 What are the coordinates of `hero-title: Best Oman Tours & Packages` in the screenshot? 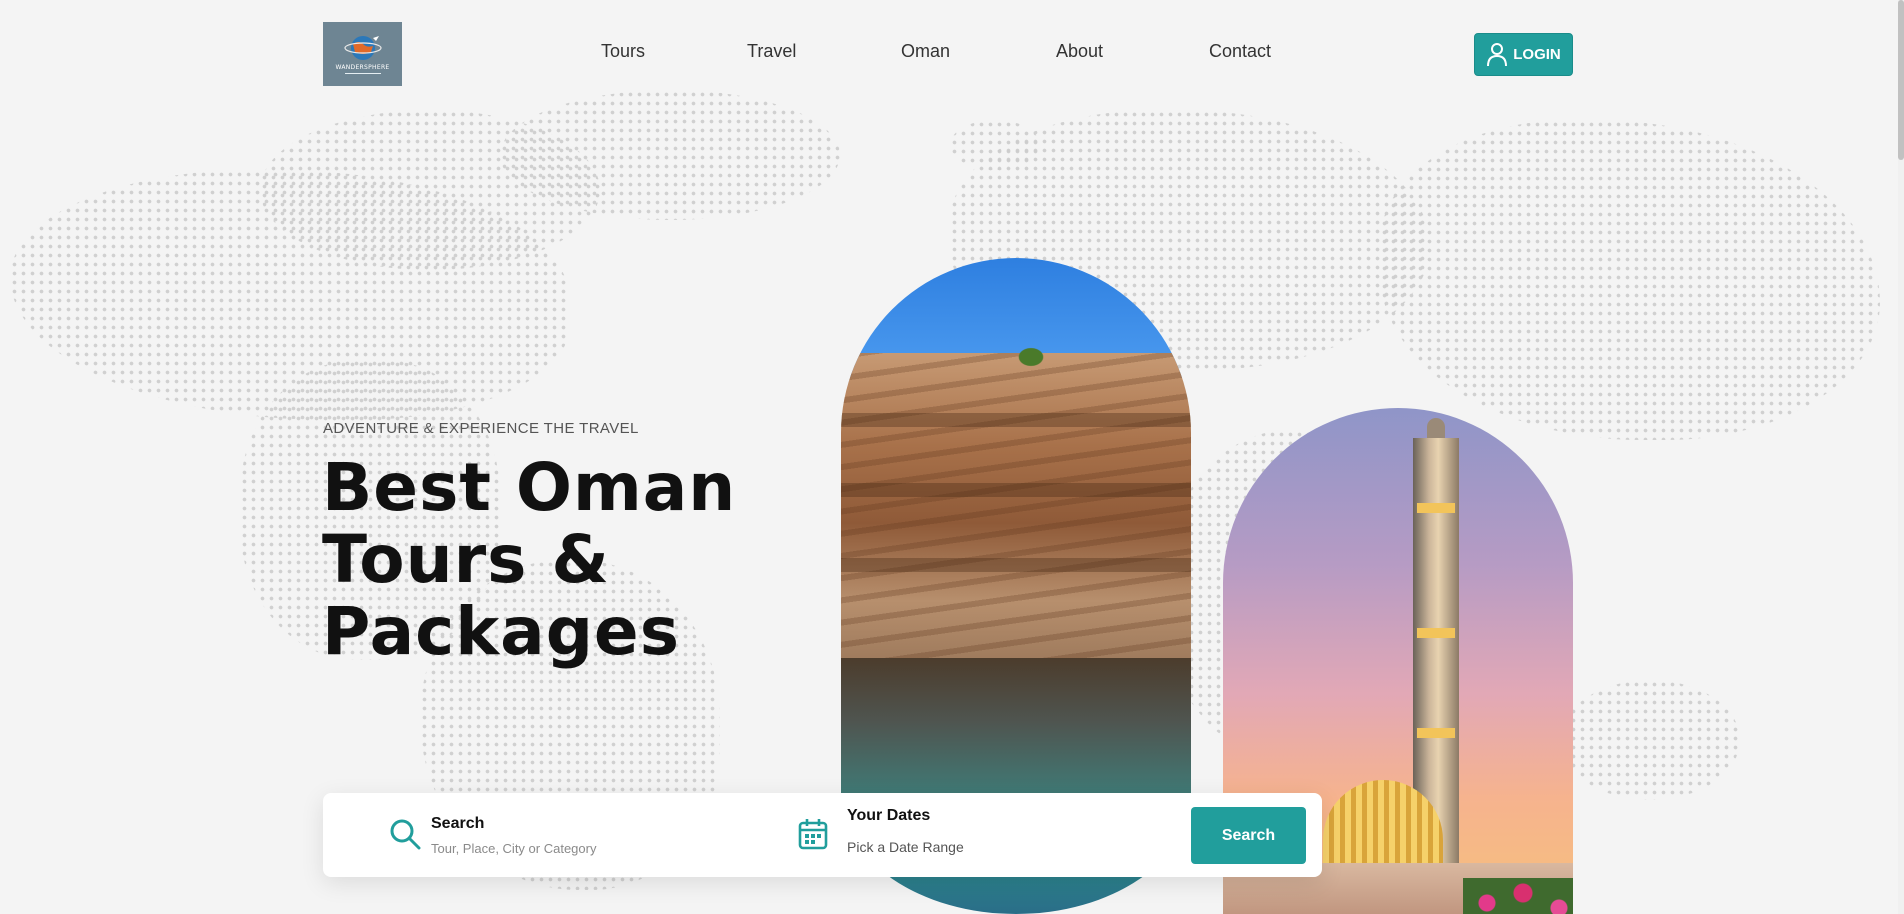 It's located at (532, 560).